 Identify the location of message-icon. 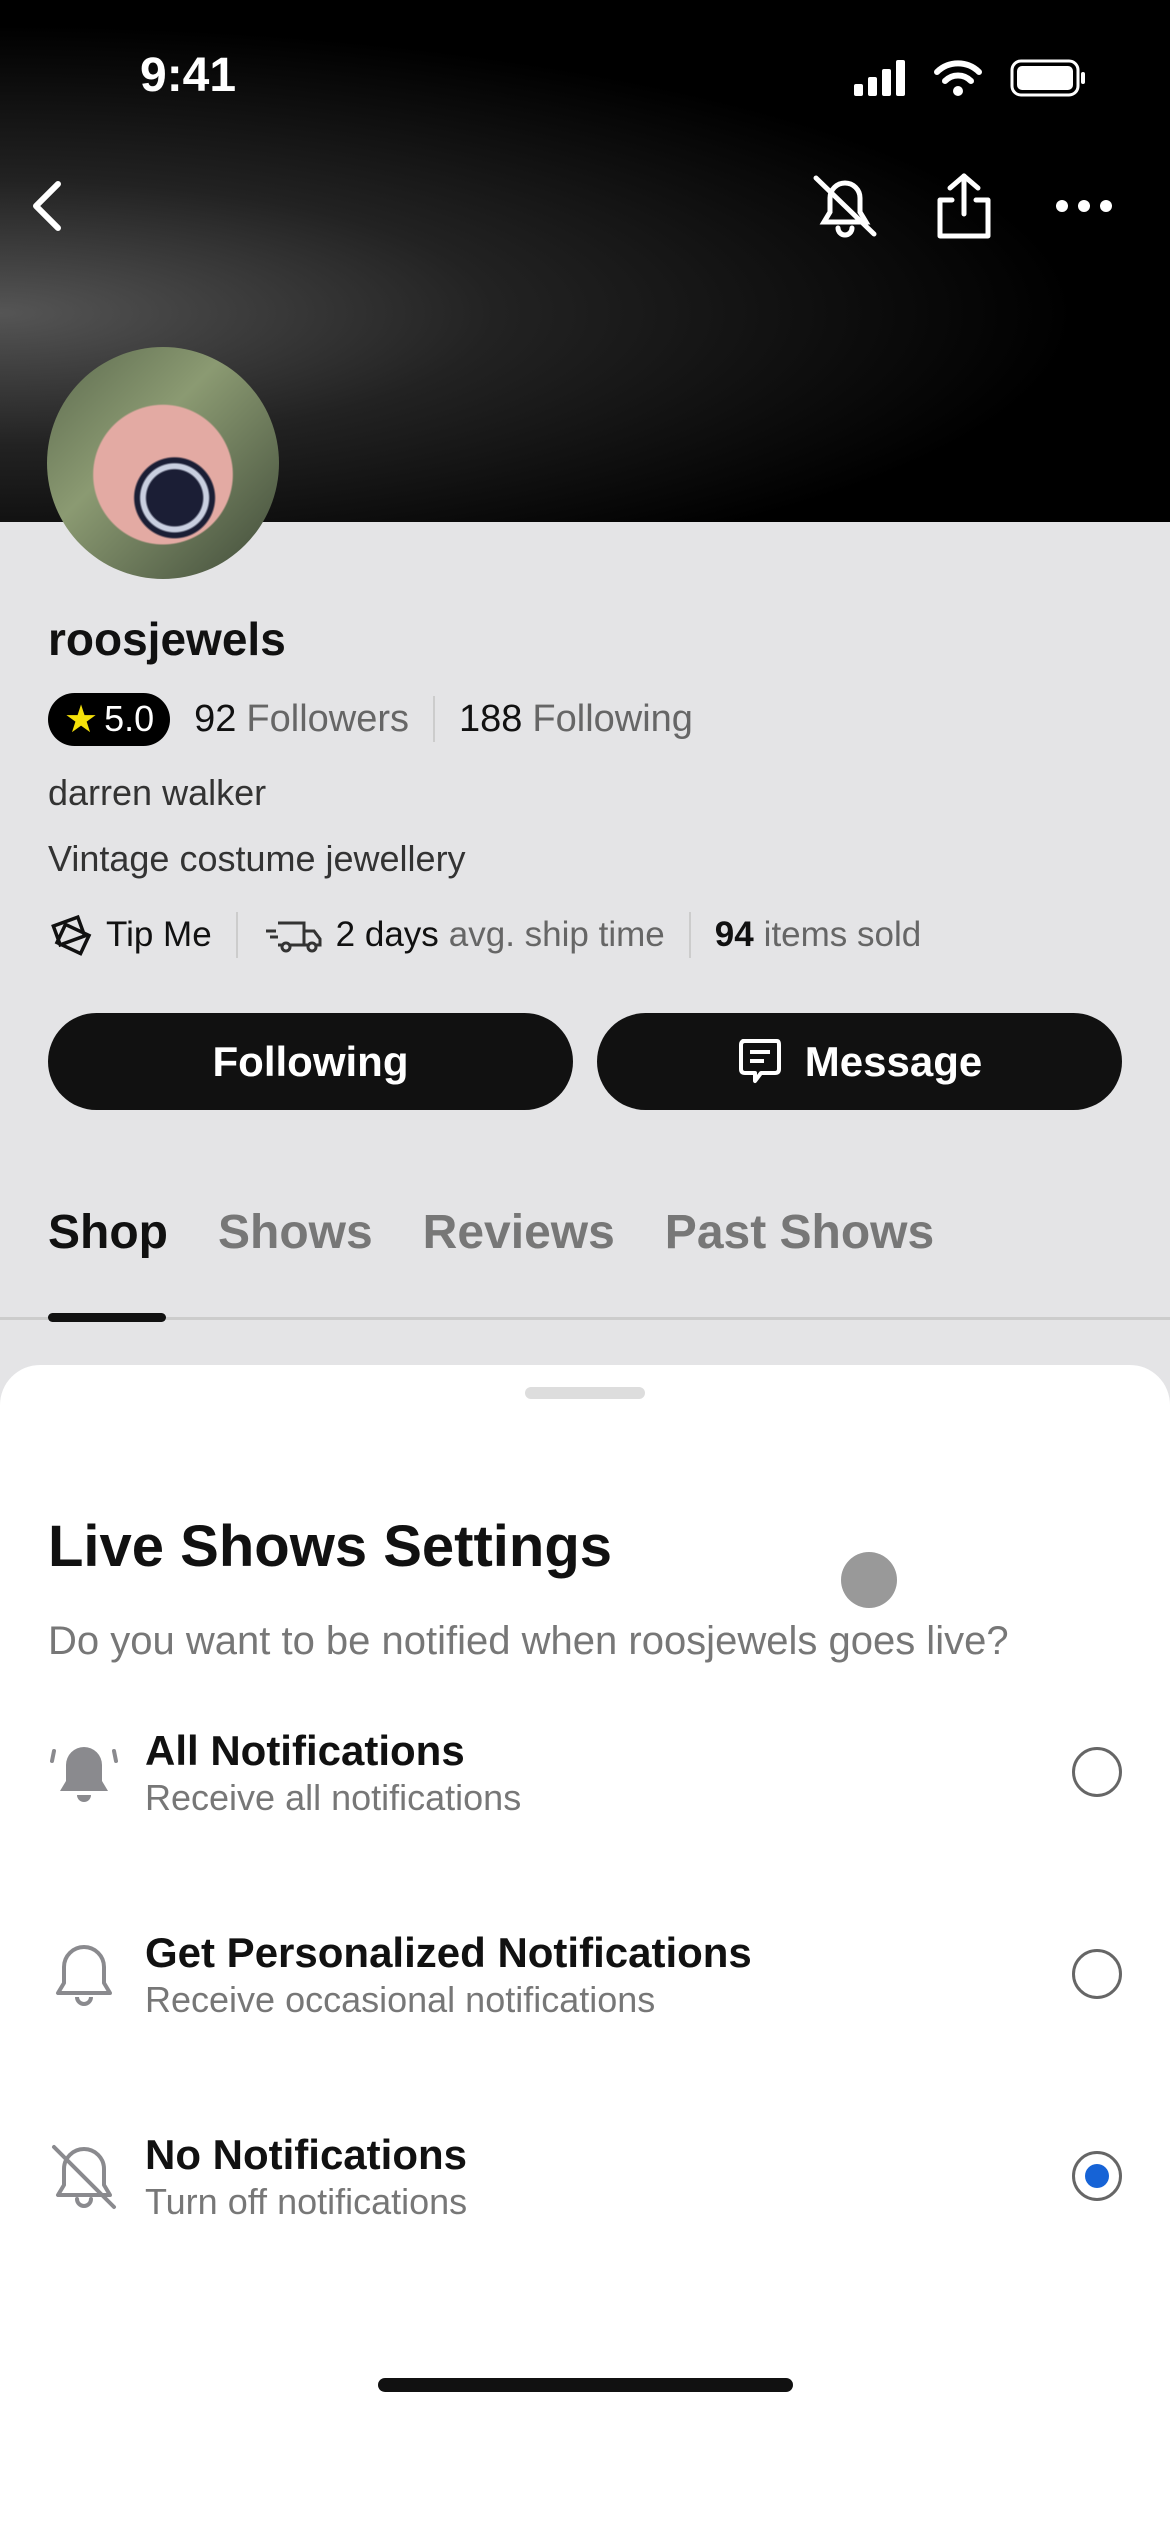
(759, 1060).